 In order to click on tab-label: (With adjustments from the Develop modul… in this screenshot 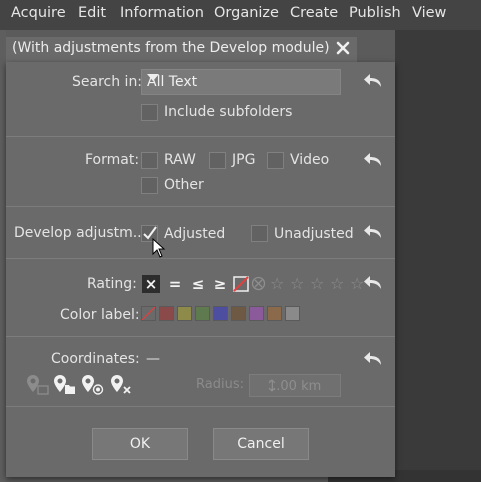, I will do `click(171, 48)`.